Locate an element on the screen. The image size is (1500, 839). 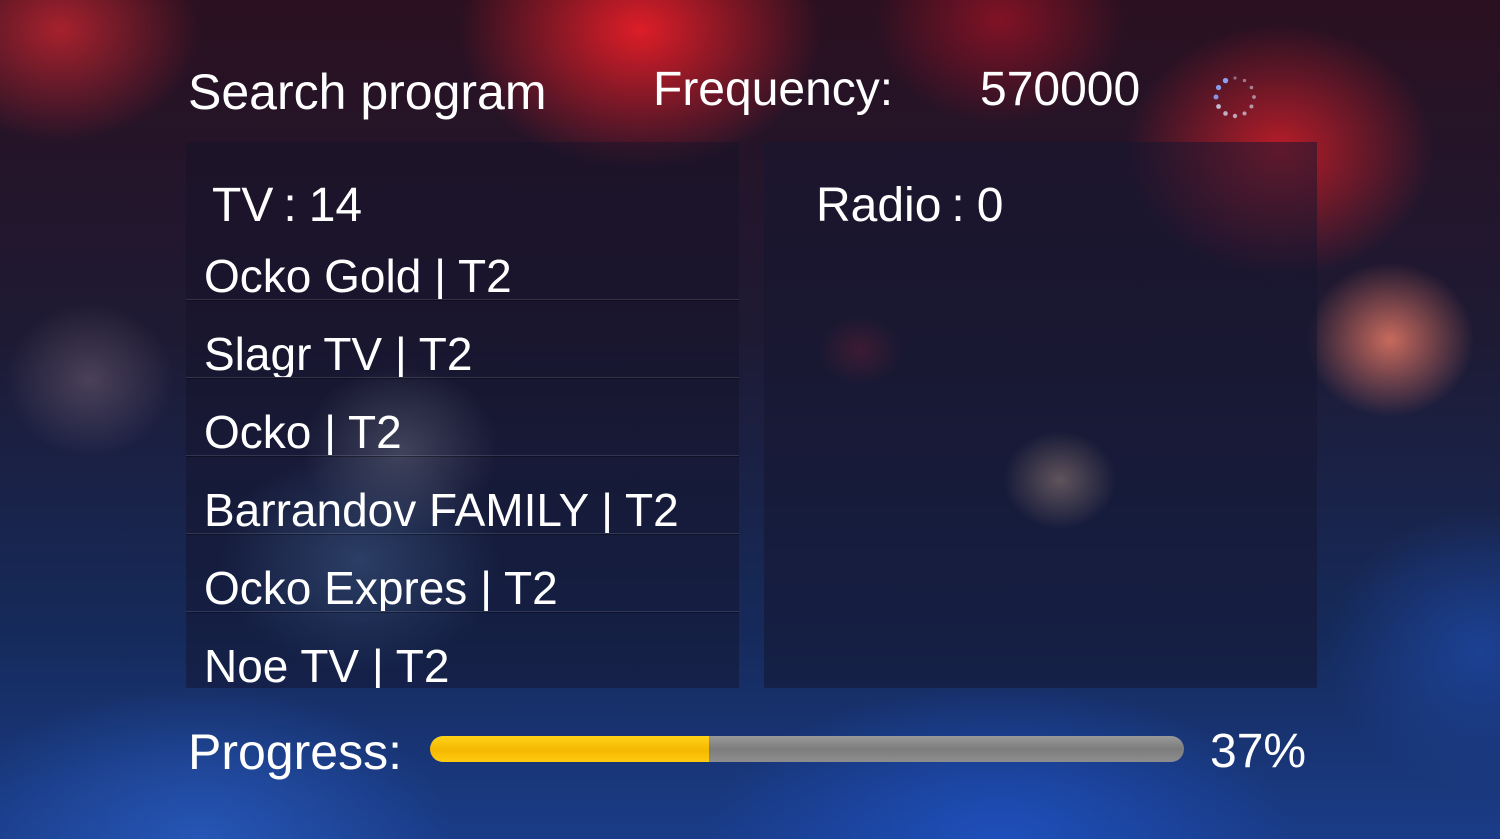
channel-item: Ocko Expres | T2 is located at coordinates (462, 573).